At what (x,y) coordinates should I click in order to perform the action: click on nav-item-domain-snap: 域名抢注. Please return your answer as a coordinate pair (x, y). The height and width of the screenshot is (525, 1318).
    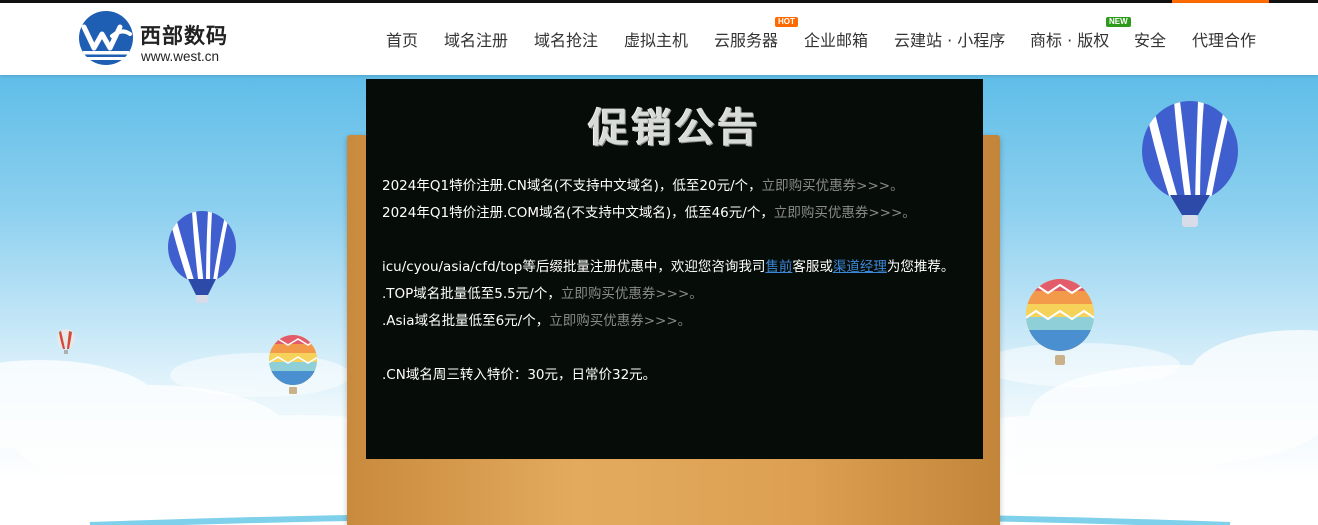
    Looking at the image, I should click on (566, 39).